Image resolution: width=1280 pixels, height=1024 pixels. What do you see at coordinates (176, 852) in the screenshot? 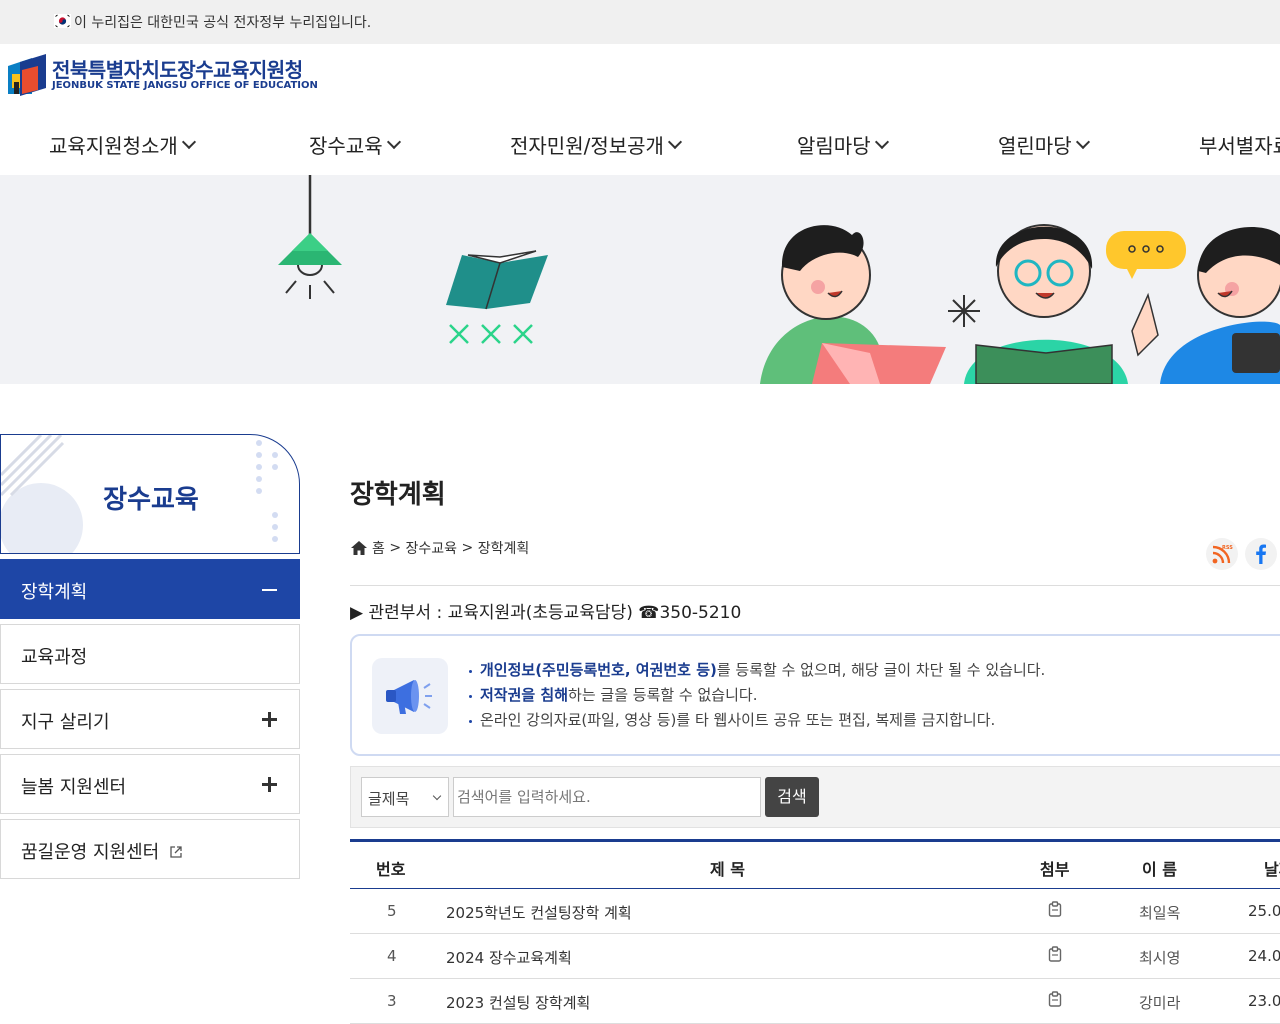
I see `external-link-icon` at bounding box center [176, 852].